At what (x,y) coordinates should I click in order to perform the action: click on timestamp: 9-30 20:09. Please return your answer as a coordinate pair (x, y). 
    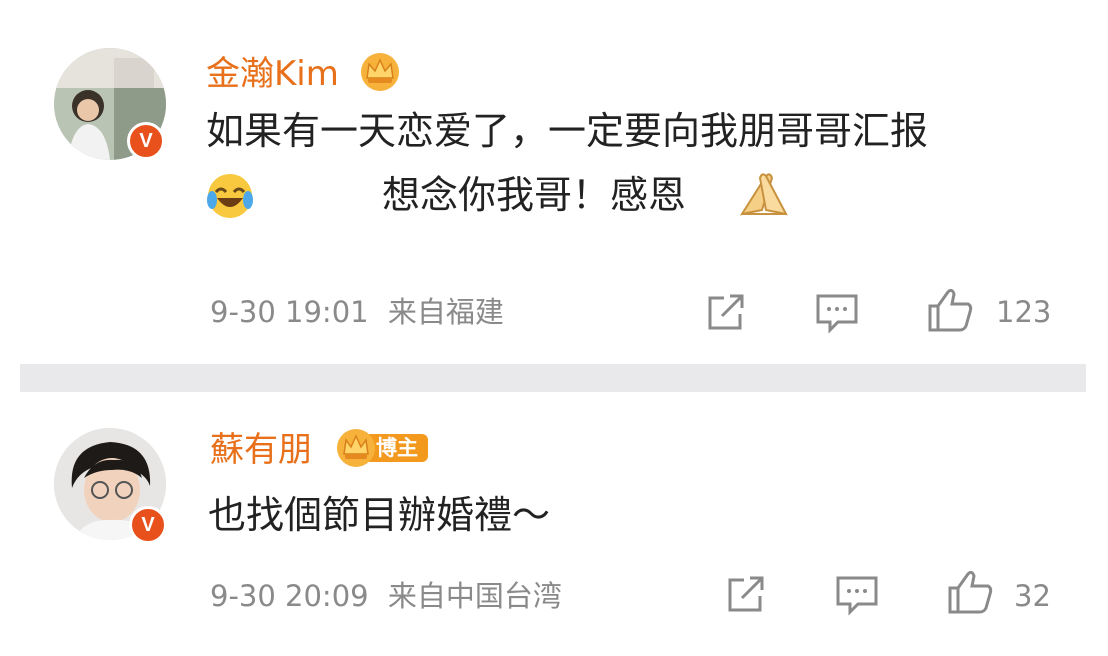
    Looking at the image, I should click on (289, 596).